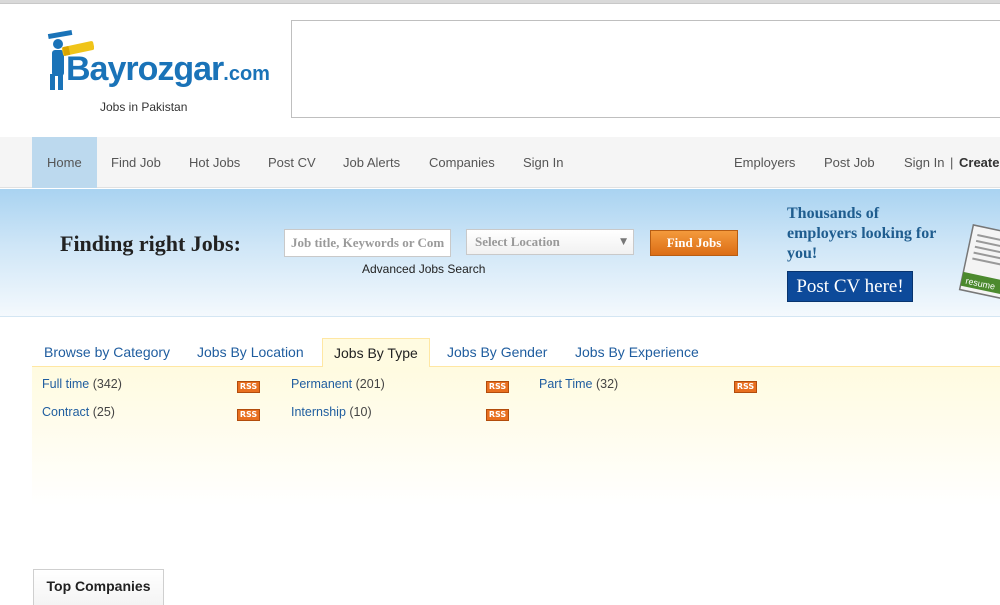 Image resolution: width=1000 pixels, height=605 pixels. I want to click on list-item: Permanent (201), so click(338, 384).